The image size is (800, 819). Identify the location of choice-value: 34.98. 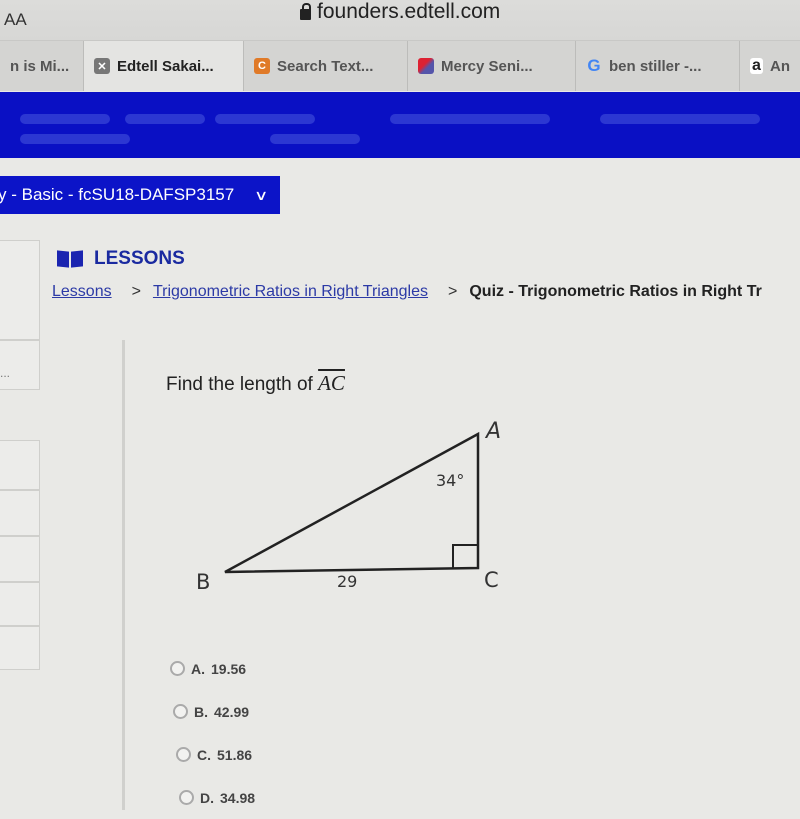
(238, 797).